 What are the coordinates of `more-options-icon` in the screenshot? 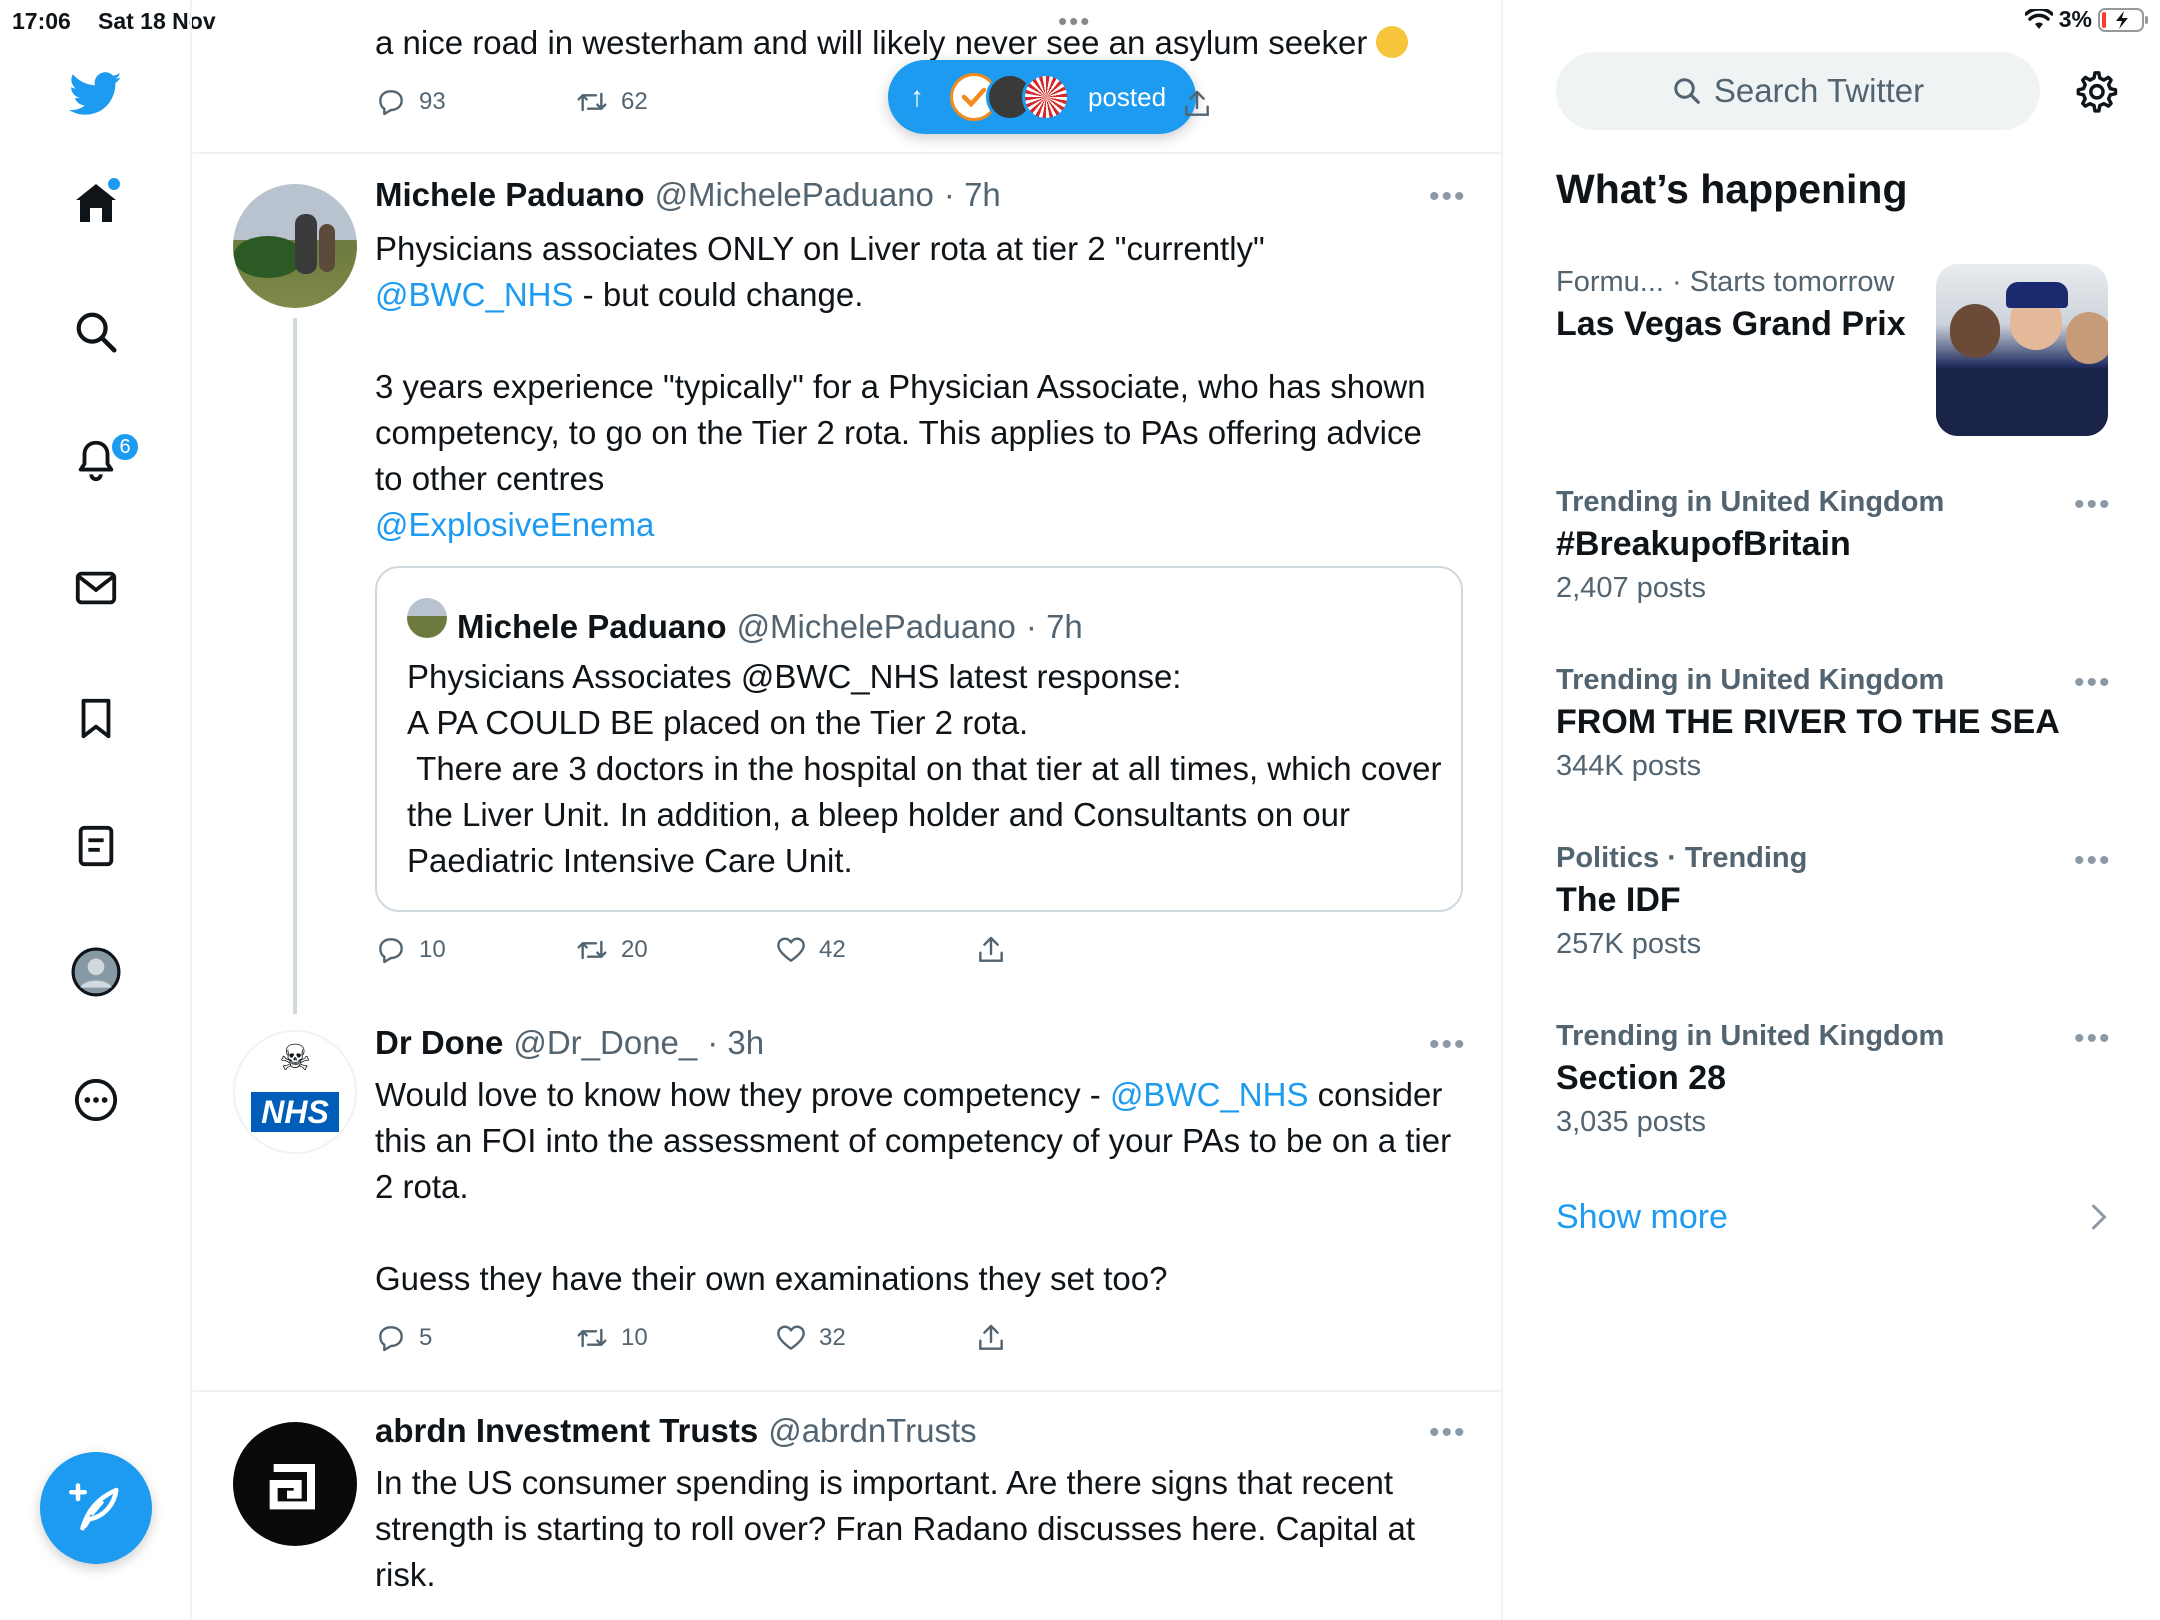 It's located at (96, 1100).